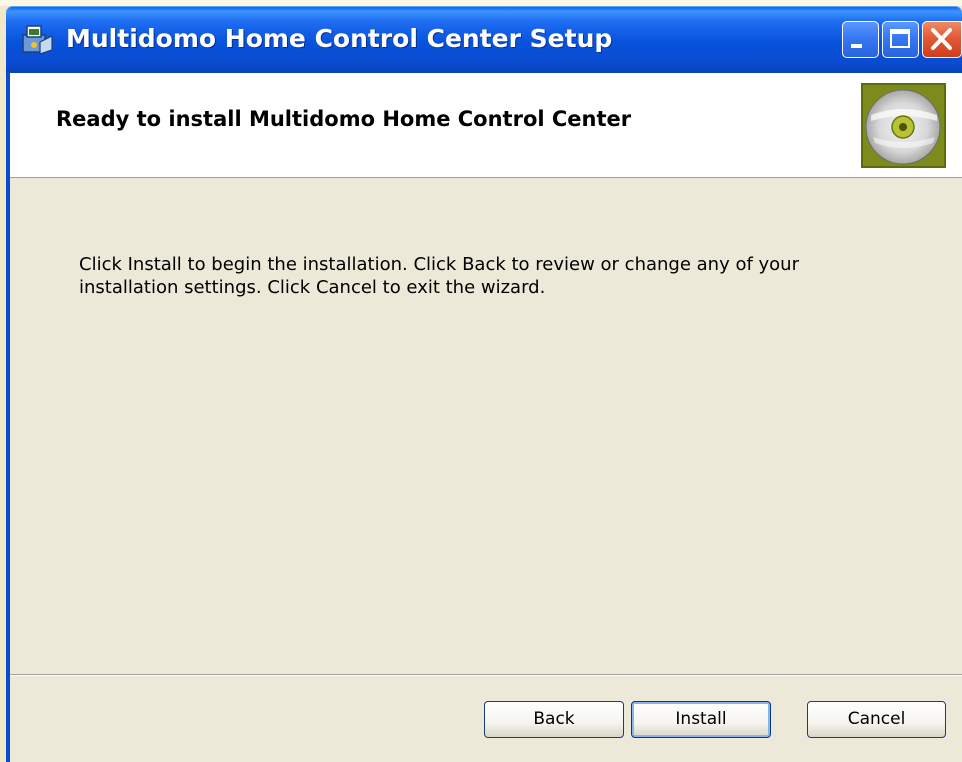 The height and width of the screenshot is (762, 962). I want to click on footer-divider, so click(486, 675).